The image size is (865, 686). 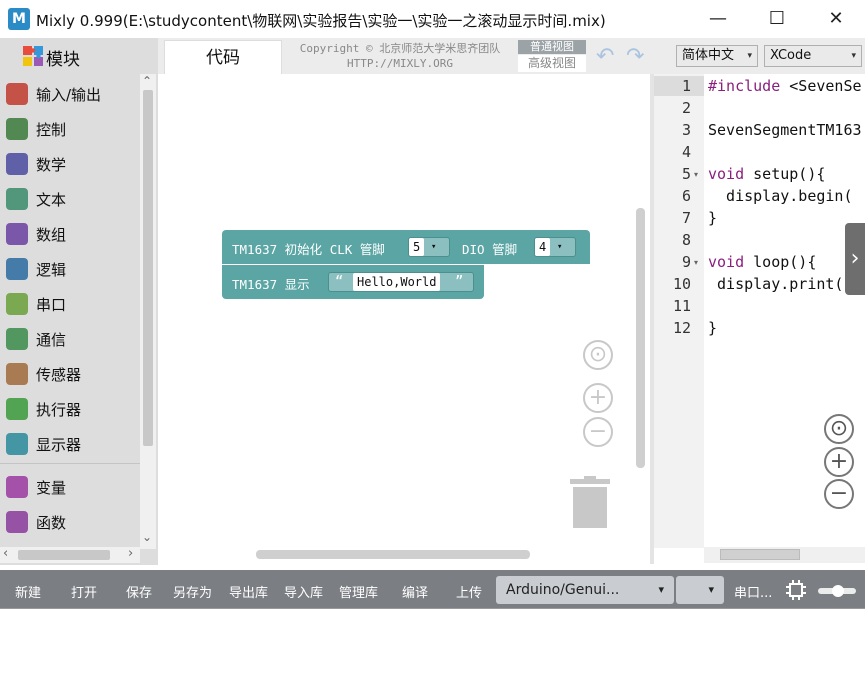 I want to click on copyright-notice: Copyright © 北京师范大学米思齐团队 HTTP://MIXLY.ORG, so click(x=400, y=56).